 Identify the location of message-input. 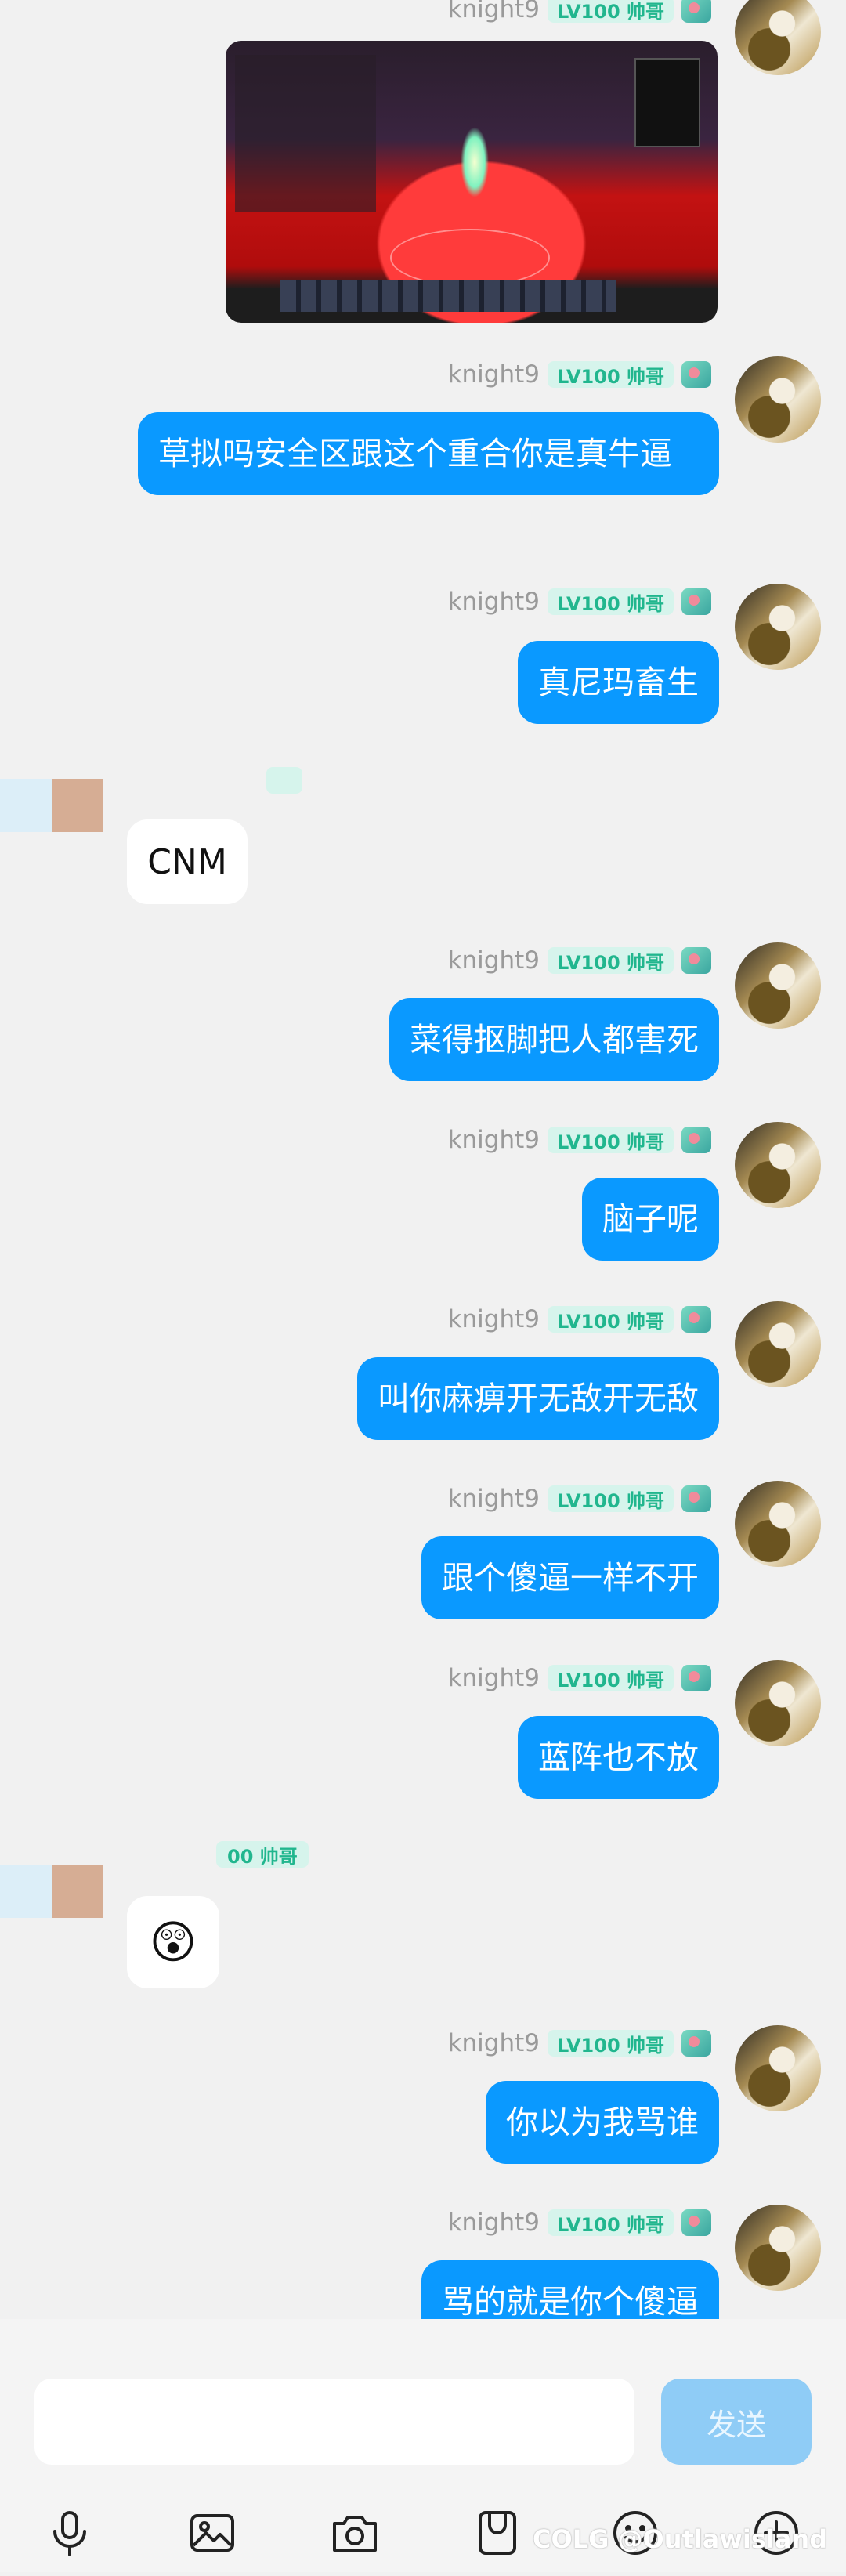
(334, 2422).